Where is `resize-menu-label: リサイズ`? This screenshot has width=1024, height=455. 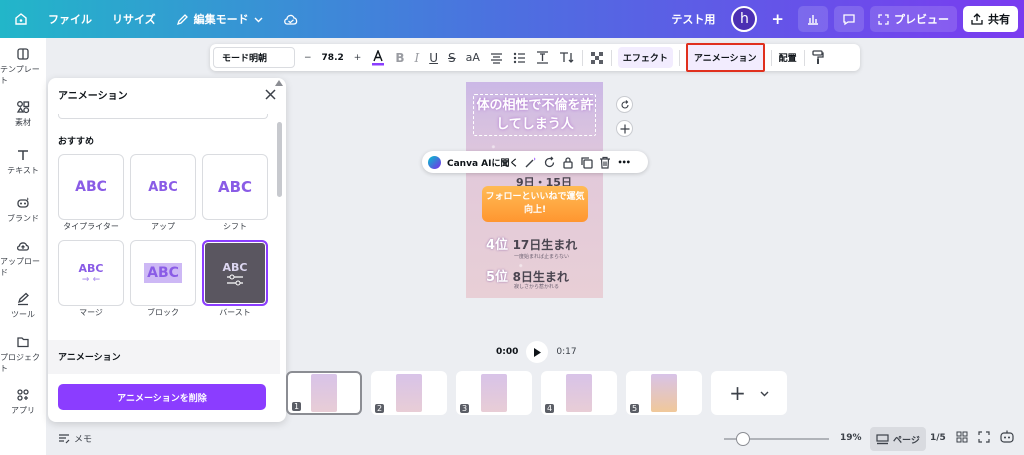
resize-menu-label: リサイズ is located at coordinates (134, 19).